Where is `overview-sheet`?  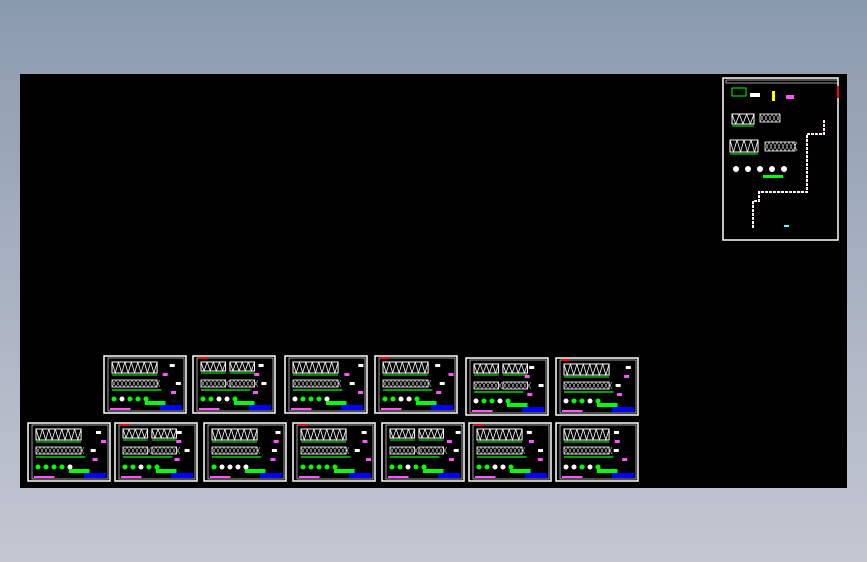
overview-sheet is located at coordinates (780, 159).